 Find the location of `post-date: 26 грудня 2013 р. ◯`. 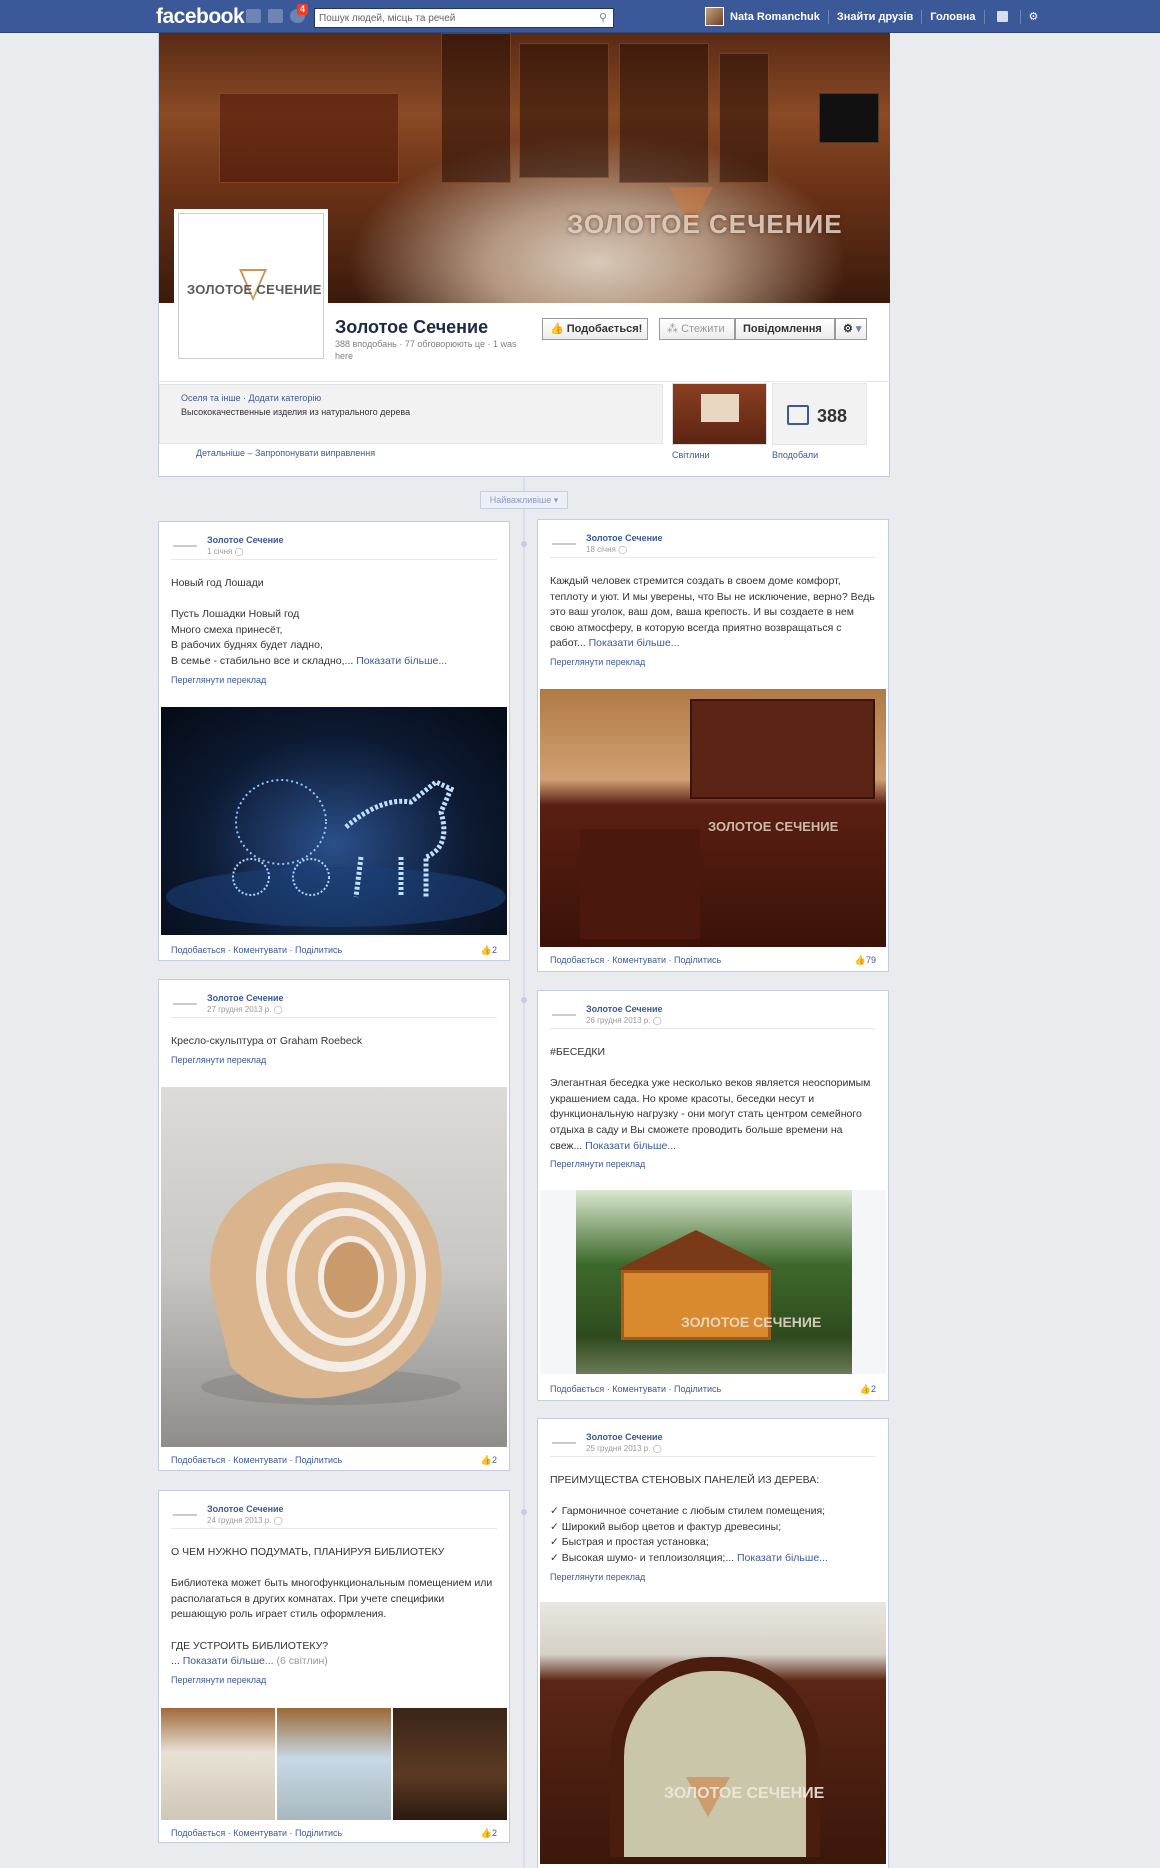

post-date: 26 грудня 2013 р. ◯ is located at coordinates (624, 1020).